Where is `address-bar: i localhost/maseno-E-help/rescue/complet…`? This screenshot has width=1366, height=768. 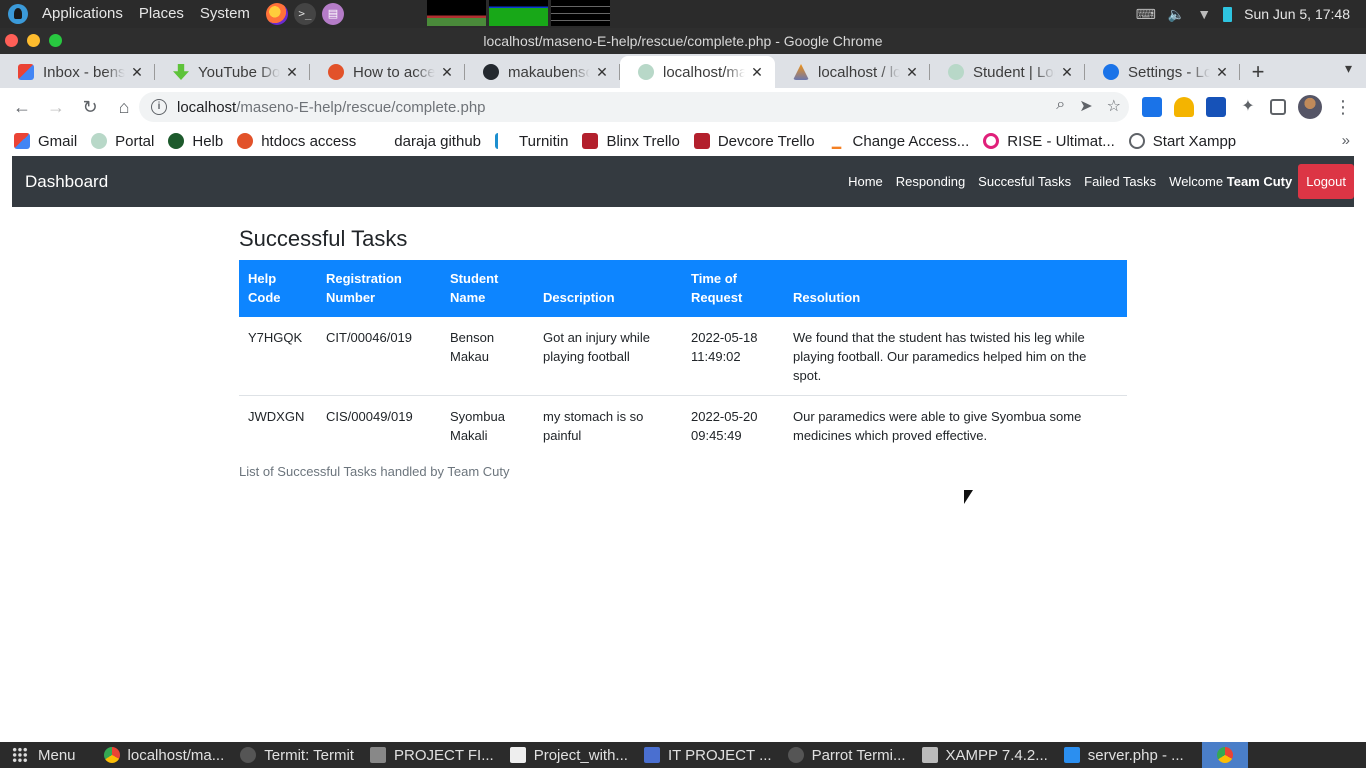
address-bar: i localhost/maseno-E-help/rescue/complet… is located at coordinates (634, 107).